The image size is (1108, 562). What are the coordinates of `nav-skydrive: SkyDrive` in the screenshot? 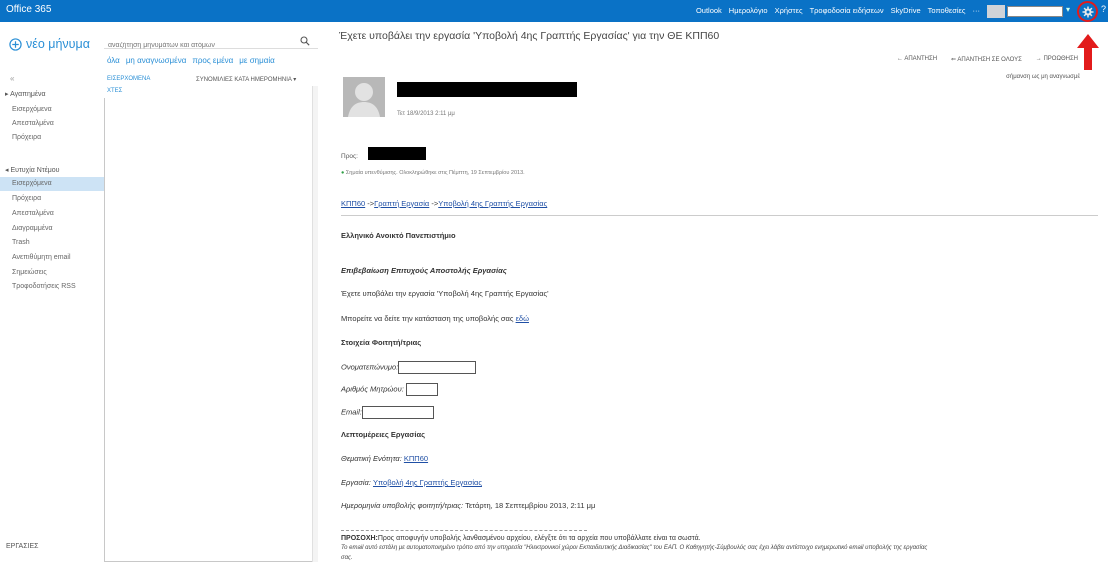 It's located at (906, 10).